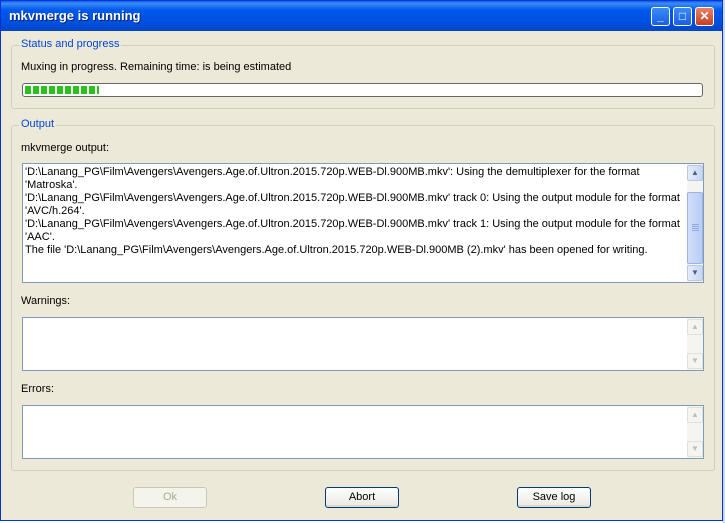  I want to click on minimize-button: _, so click(660, 16).